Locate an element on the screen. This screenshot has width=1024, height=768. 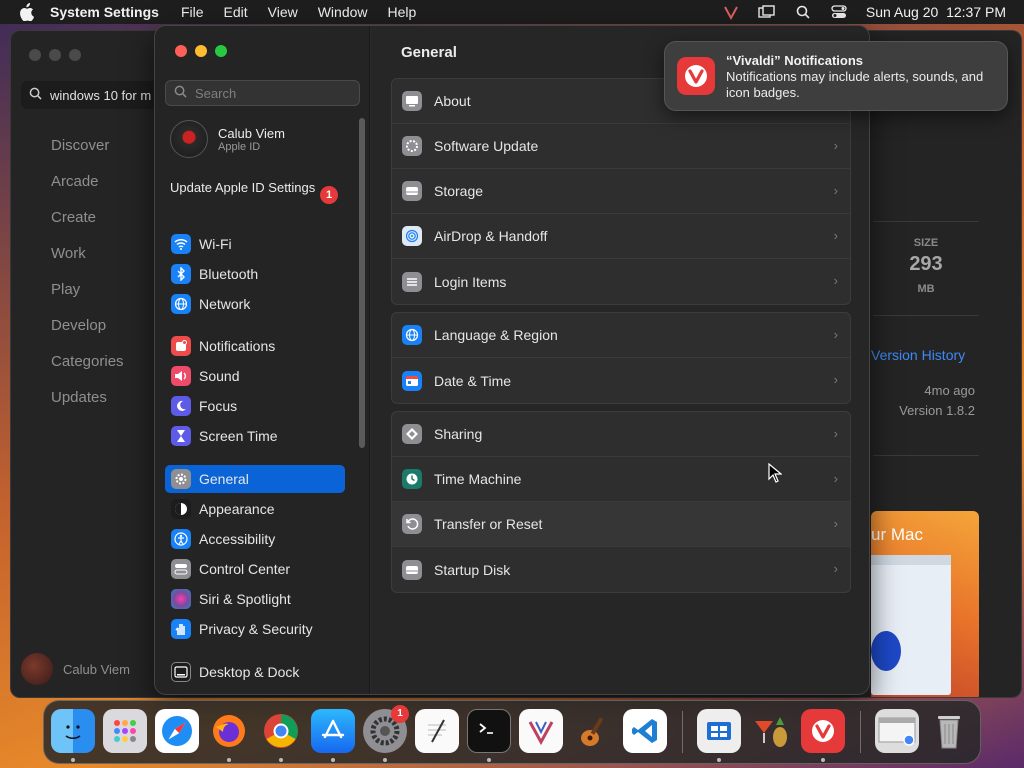
store-nav-play: Play is located at coordinates (87, 297).